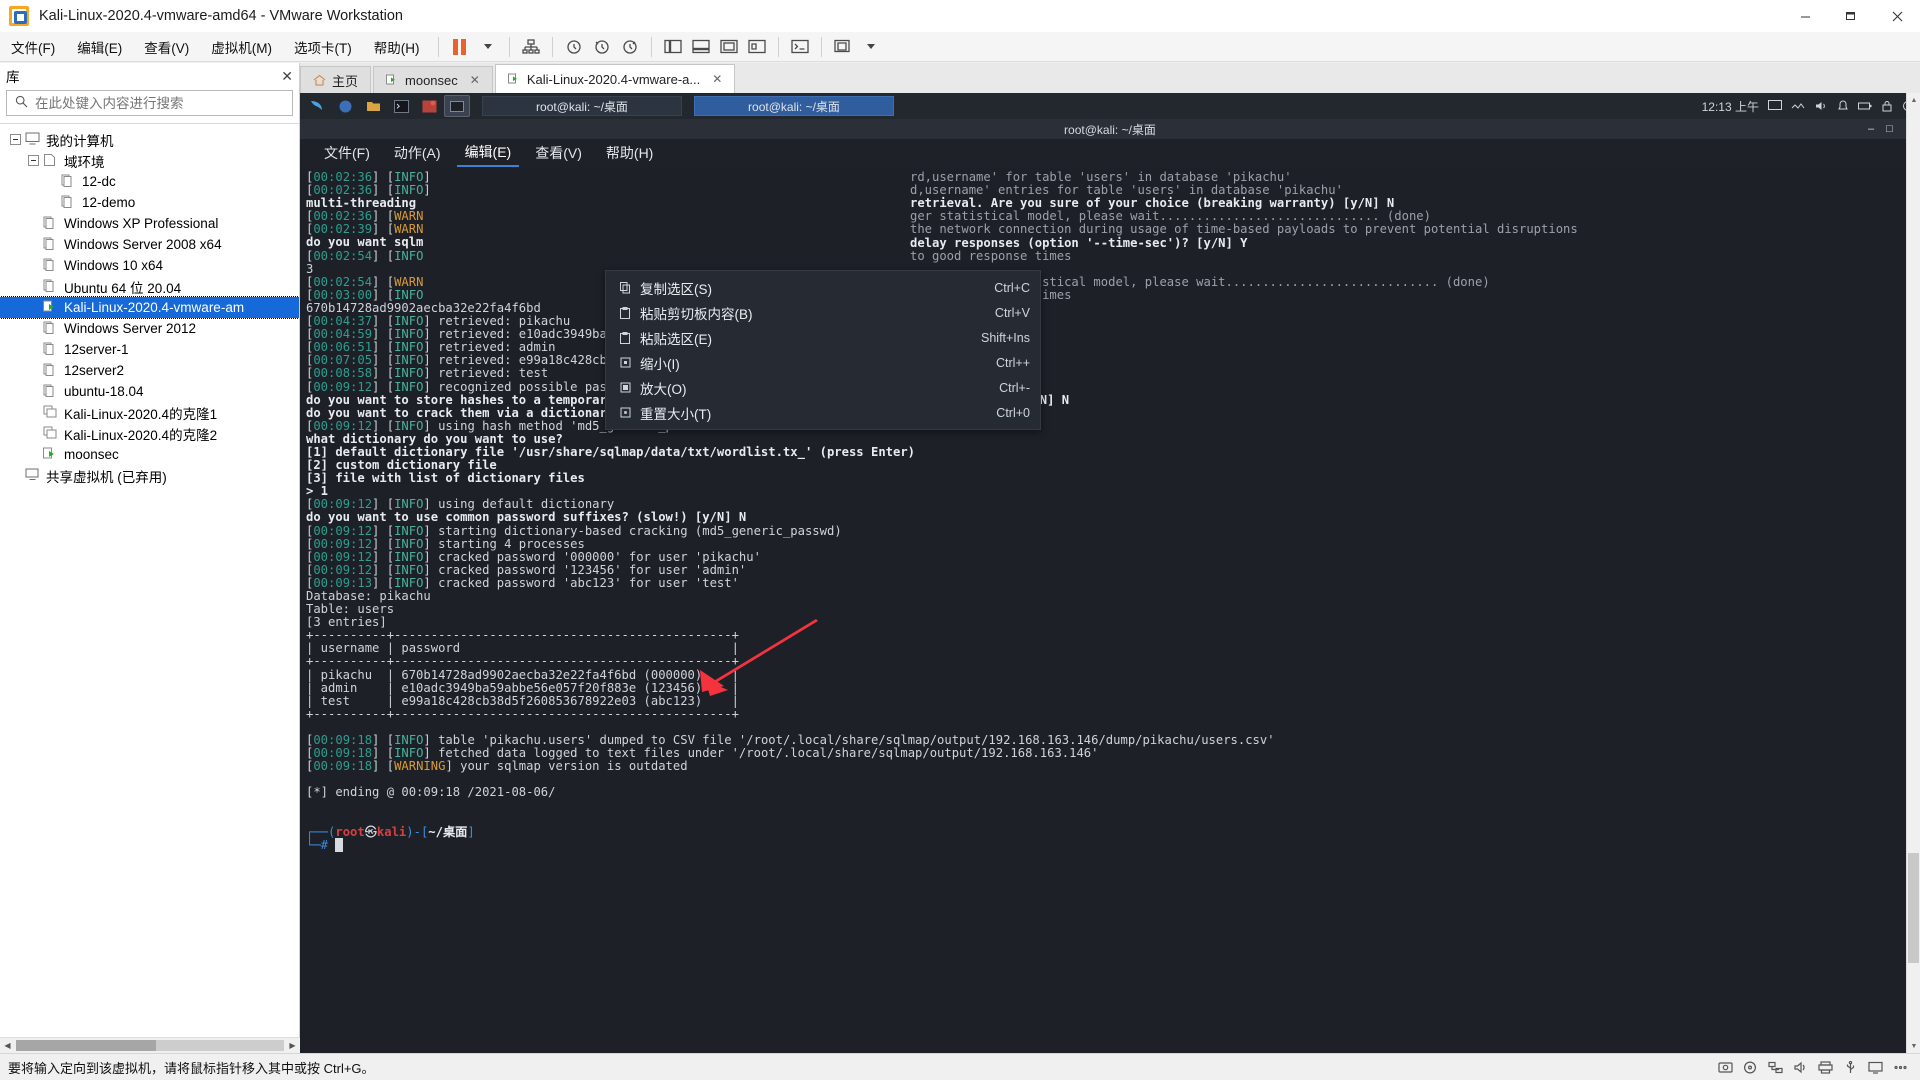 The image size is (1920, 1080). Describe the element at coordinates (149, 202) in the screenshot. I see `tree-item: 12-demo` at that location.